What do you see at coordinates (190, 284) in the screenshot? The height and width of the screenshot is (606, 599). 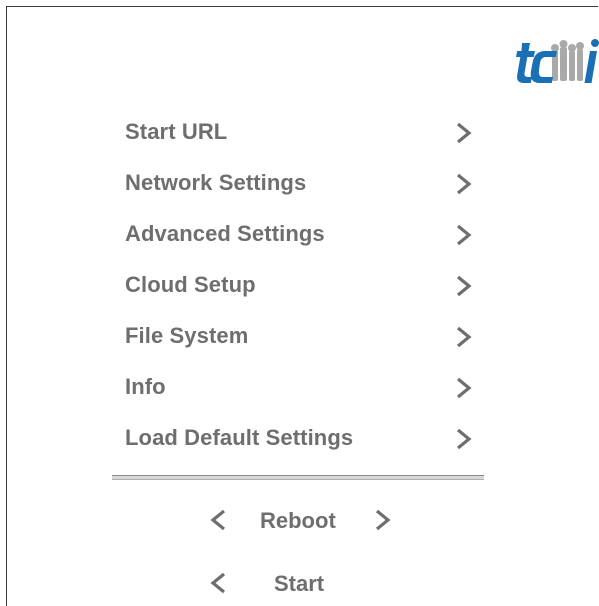 I see `menu-item-label: Cloud Setup` at bounding box center [190, 284].